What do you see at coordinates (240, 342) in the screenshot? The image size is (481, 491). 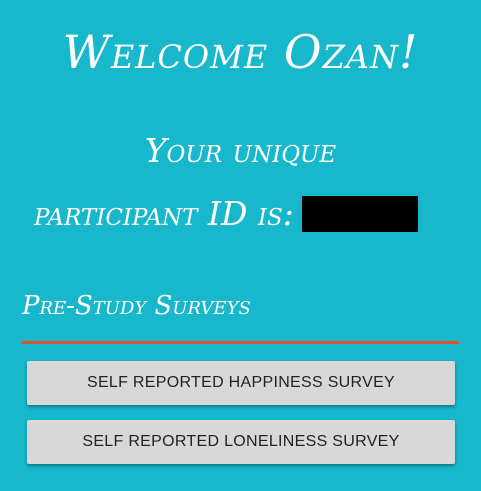 I see `section-divider` at bounding box center [240, 342].